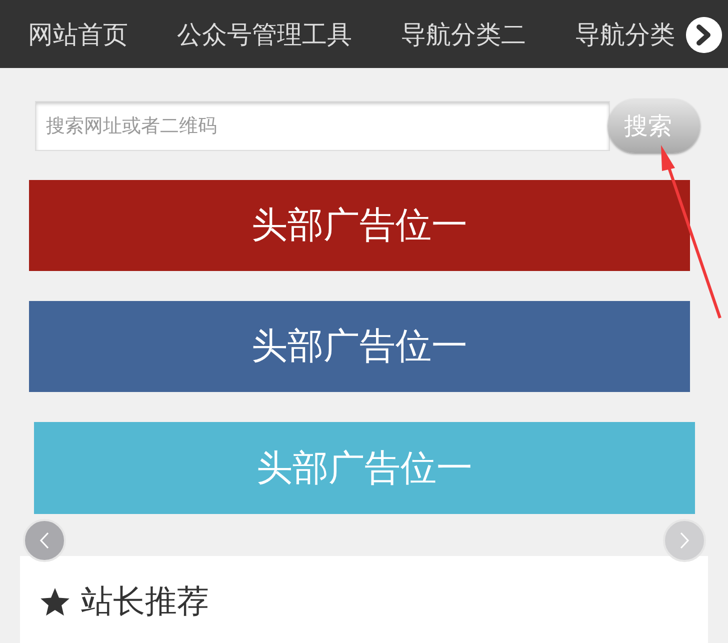  What do you see at coordinates (145, 601) in the screenshot?
I see `section-title: 站长推荐` at bounding box center [145, 601].